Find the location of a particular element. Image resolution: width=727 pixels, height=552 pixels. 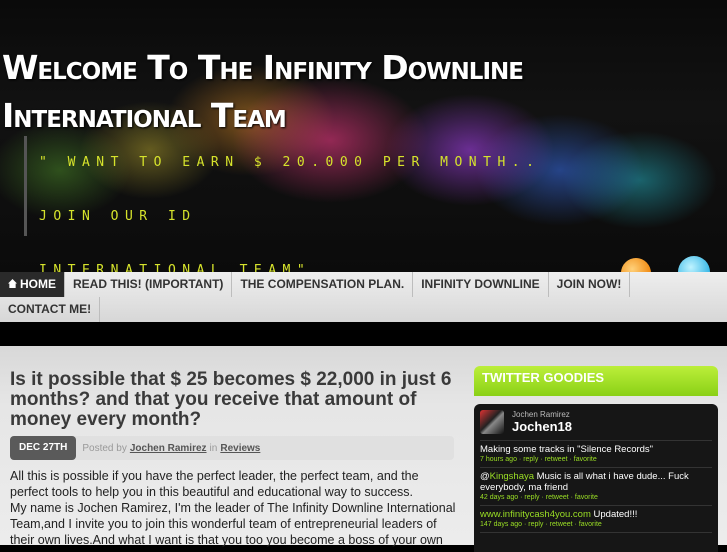

twitter-widget-title: TWITTER GOODIES is located at coordinates (596, 381).